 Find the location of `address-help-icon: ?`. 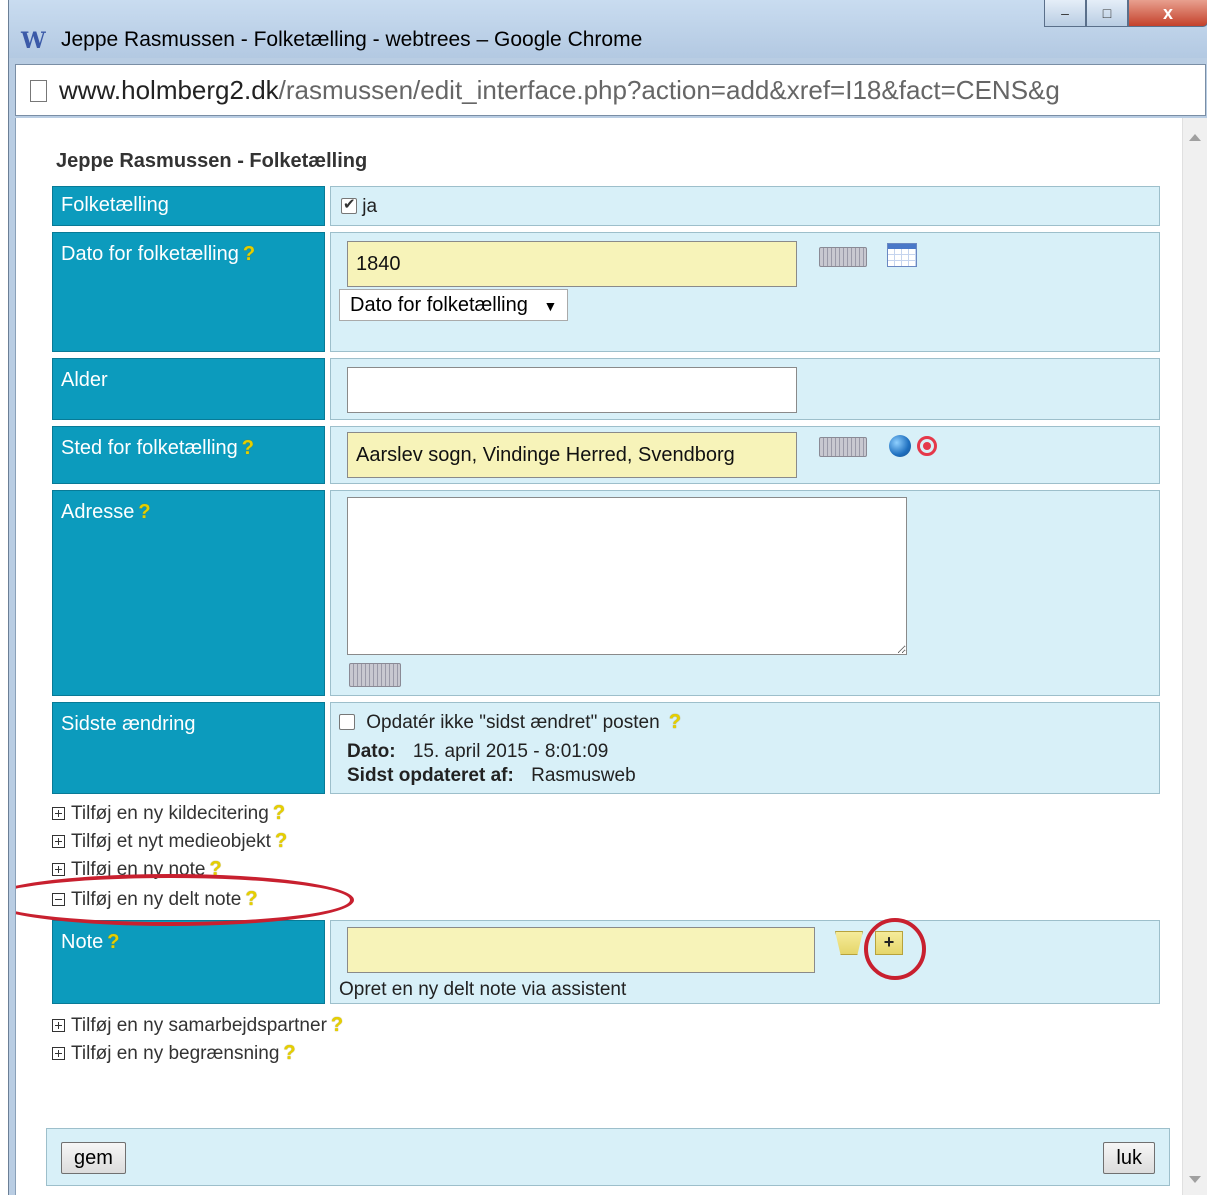

address-help-icon: ? is located at coordinates (144, 512).